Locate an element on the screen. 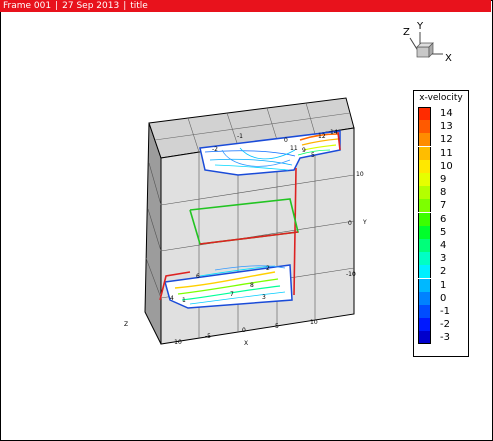 The width and height of the screenshot is (493, 441). legend-label: -3 is located at coordinates (445, 338).